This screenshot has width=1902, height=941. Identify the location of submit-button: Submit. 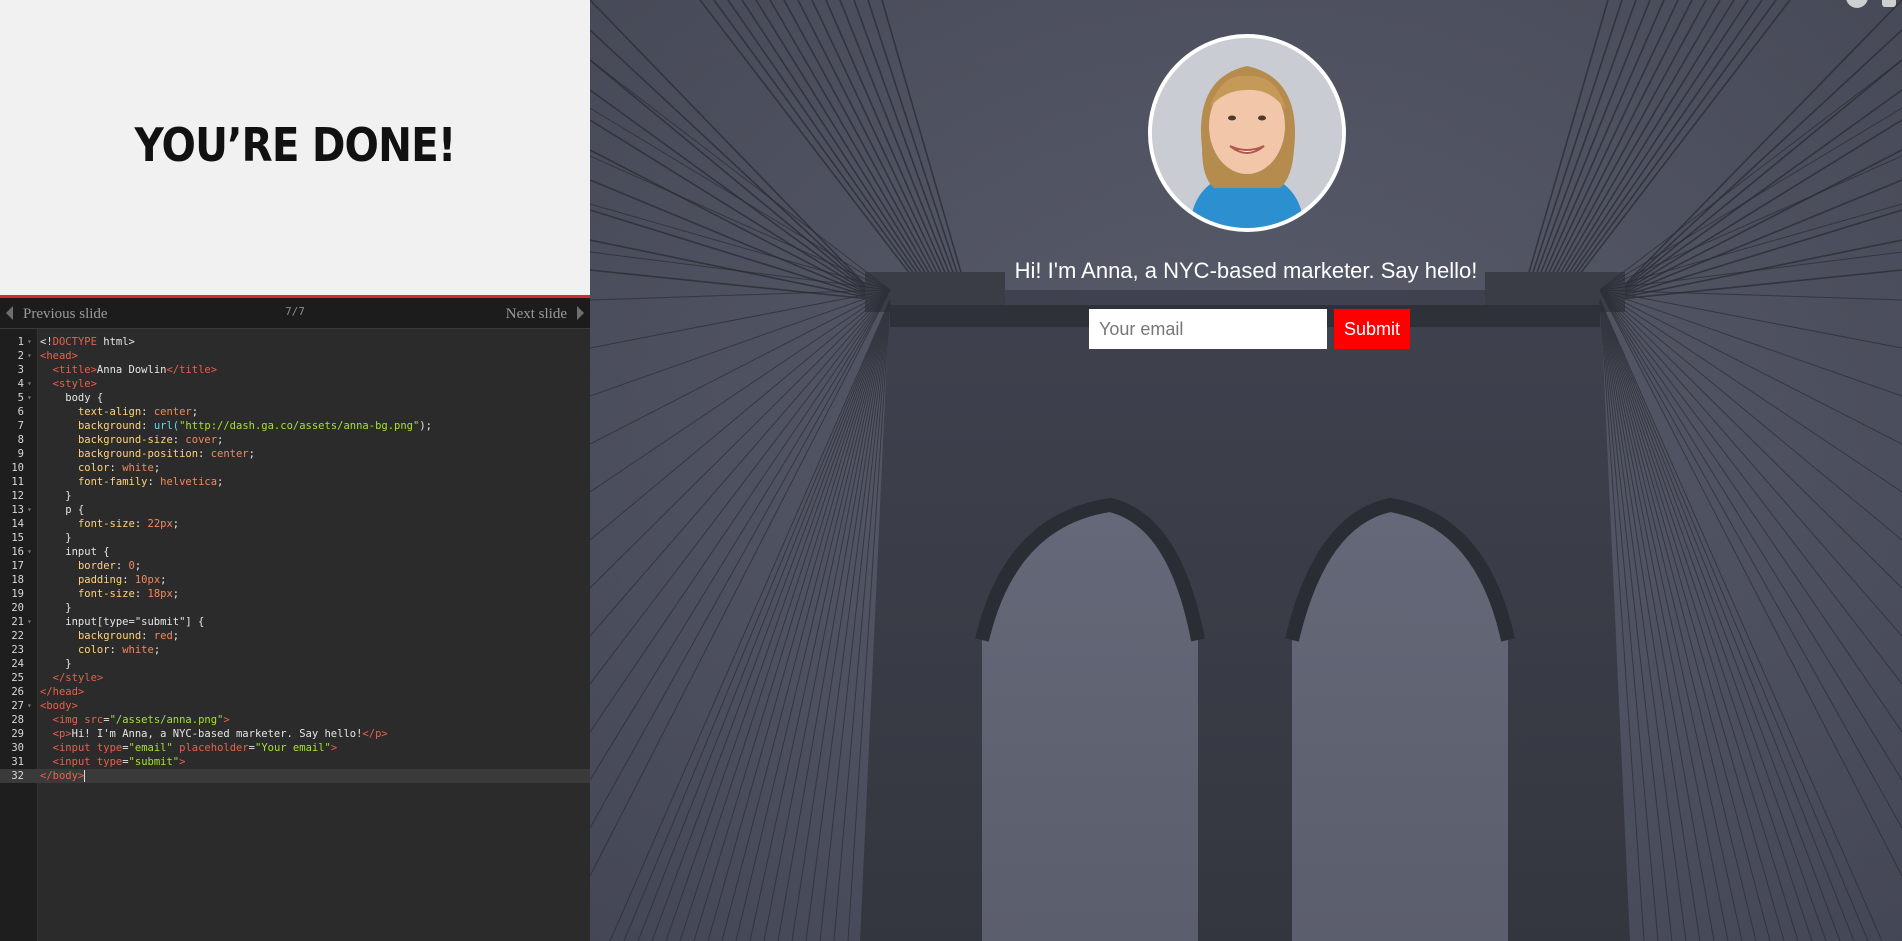
(1372, 329).